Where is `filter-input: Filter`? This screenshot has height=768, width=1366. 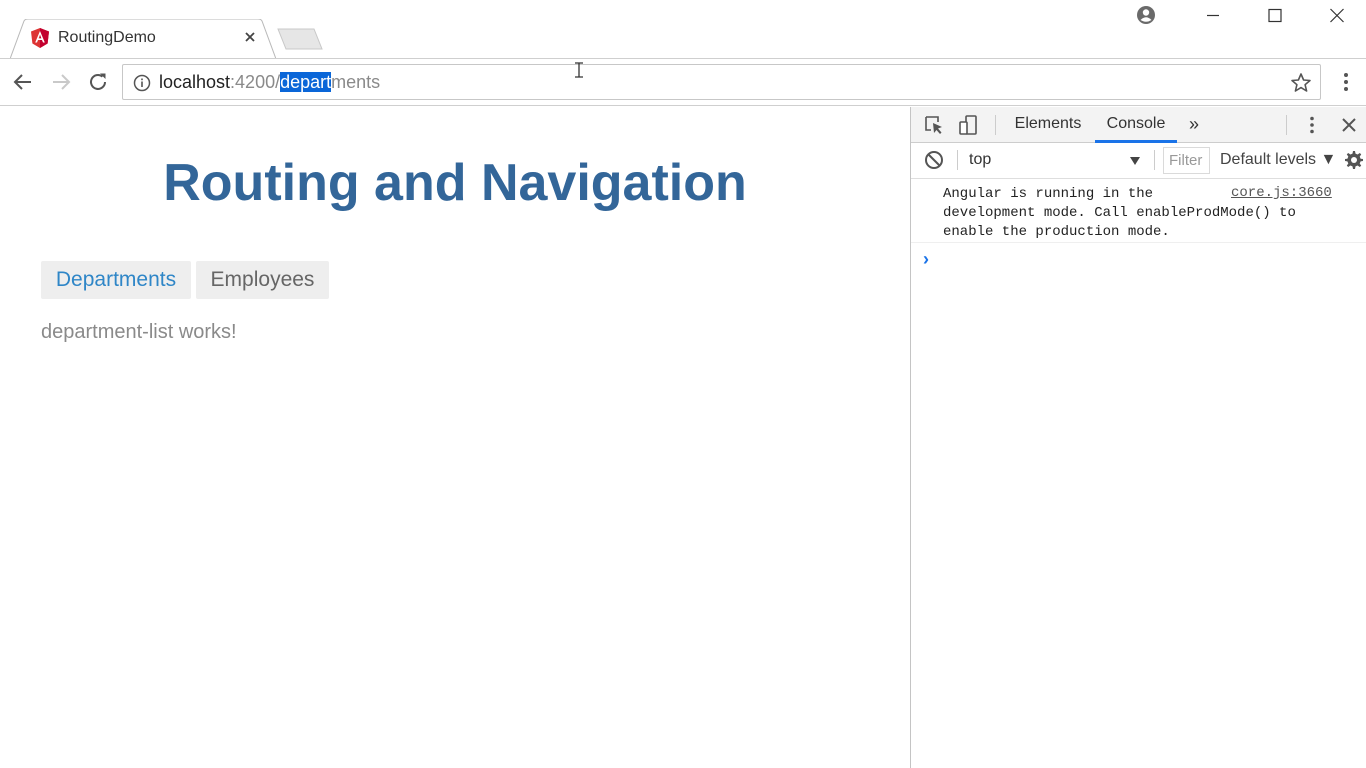 filter-input: Filter is located at coordinates (1186, 160).